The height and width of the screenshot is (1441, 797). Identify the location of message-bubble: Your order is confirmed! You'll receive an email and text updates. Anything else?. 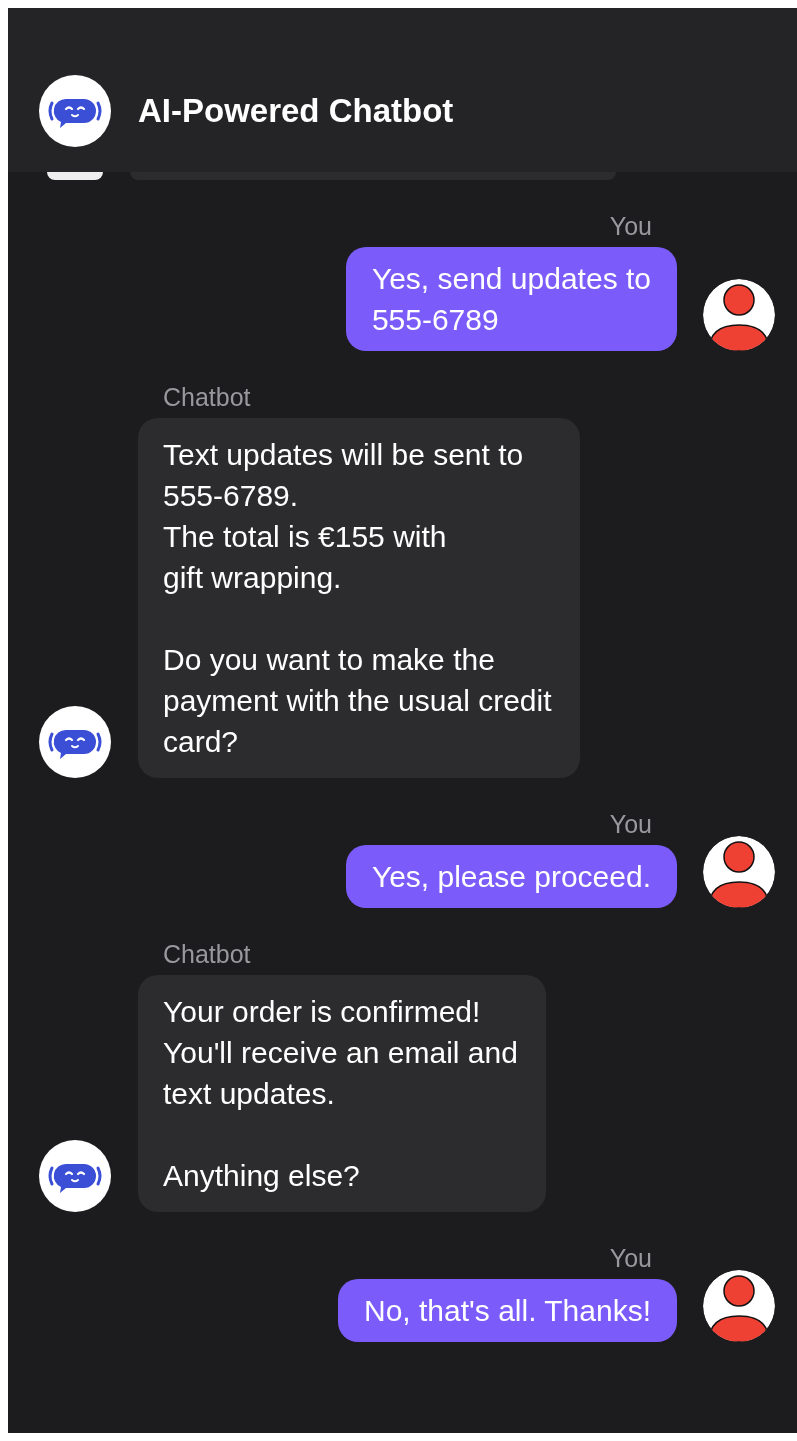
(342, 1093).